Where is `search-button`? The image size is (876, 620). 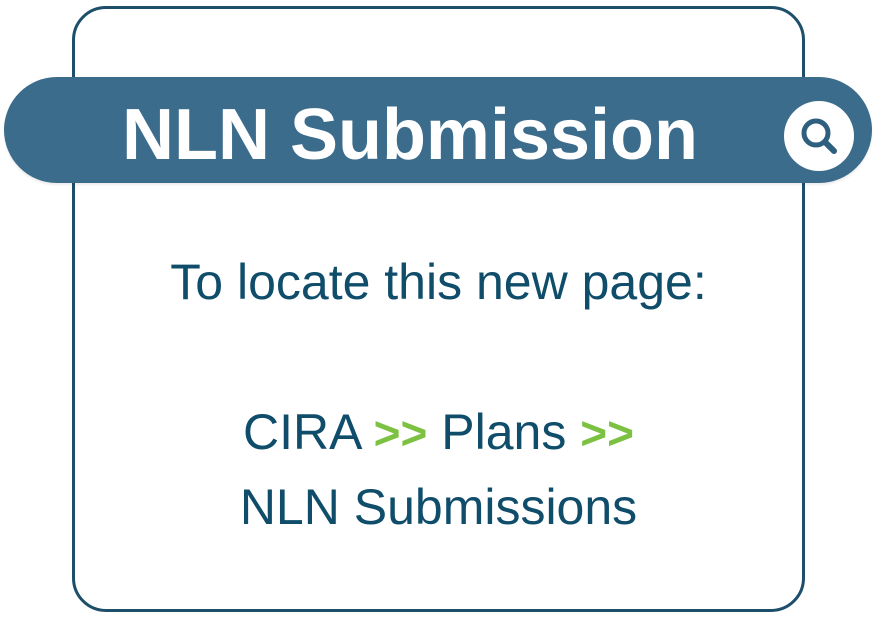
search-button is located at coordinates (819, 136).